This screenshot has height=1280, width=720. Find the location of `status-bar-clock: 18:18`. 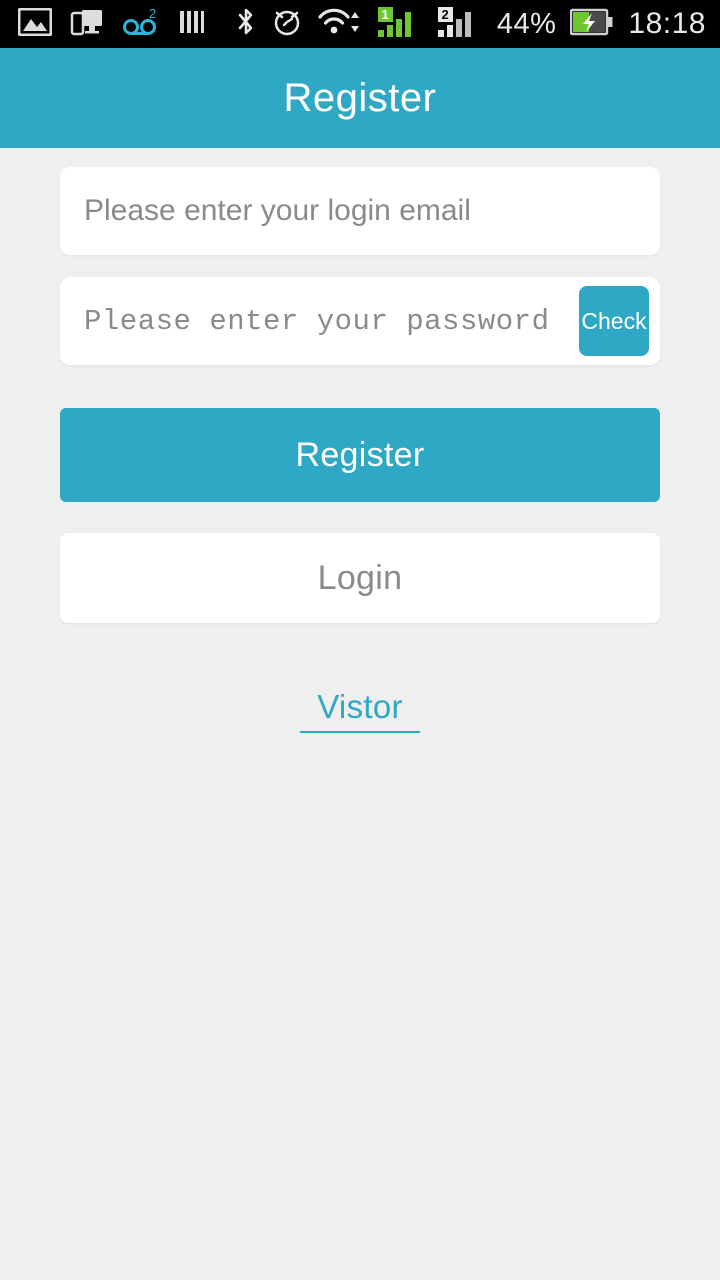

status-bar-clock: 18:18 is located at coordinates (667, 23).